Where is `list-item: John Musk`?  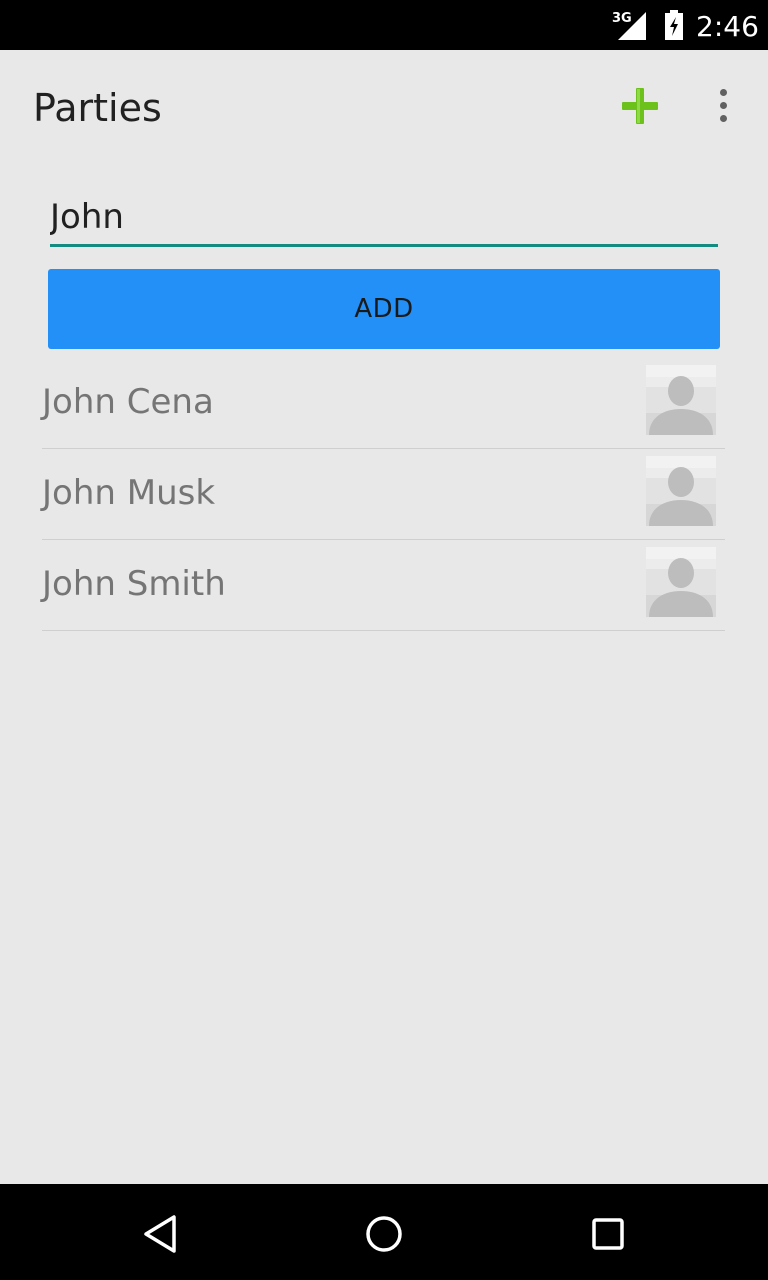
list-item: John Musk is located at coordinates (383, 494).